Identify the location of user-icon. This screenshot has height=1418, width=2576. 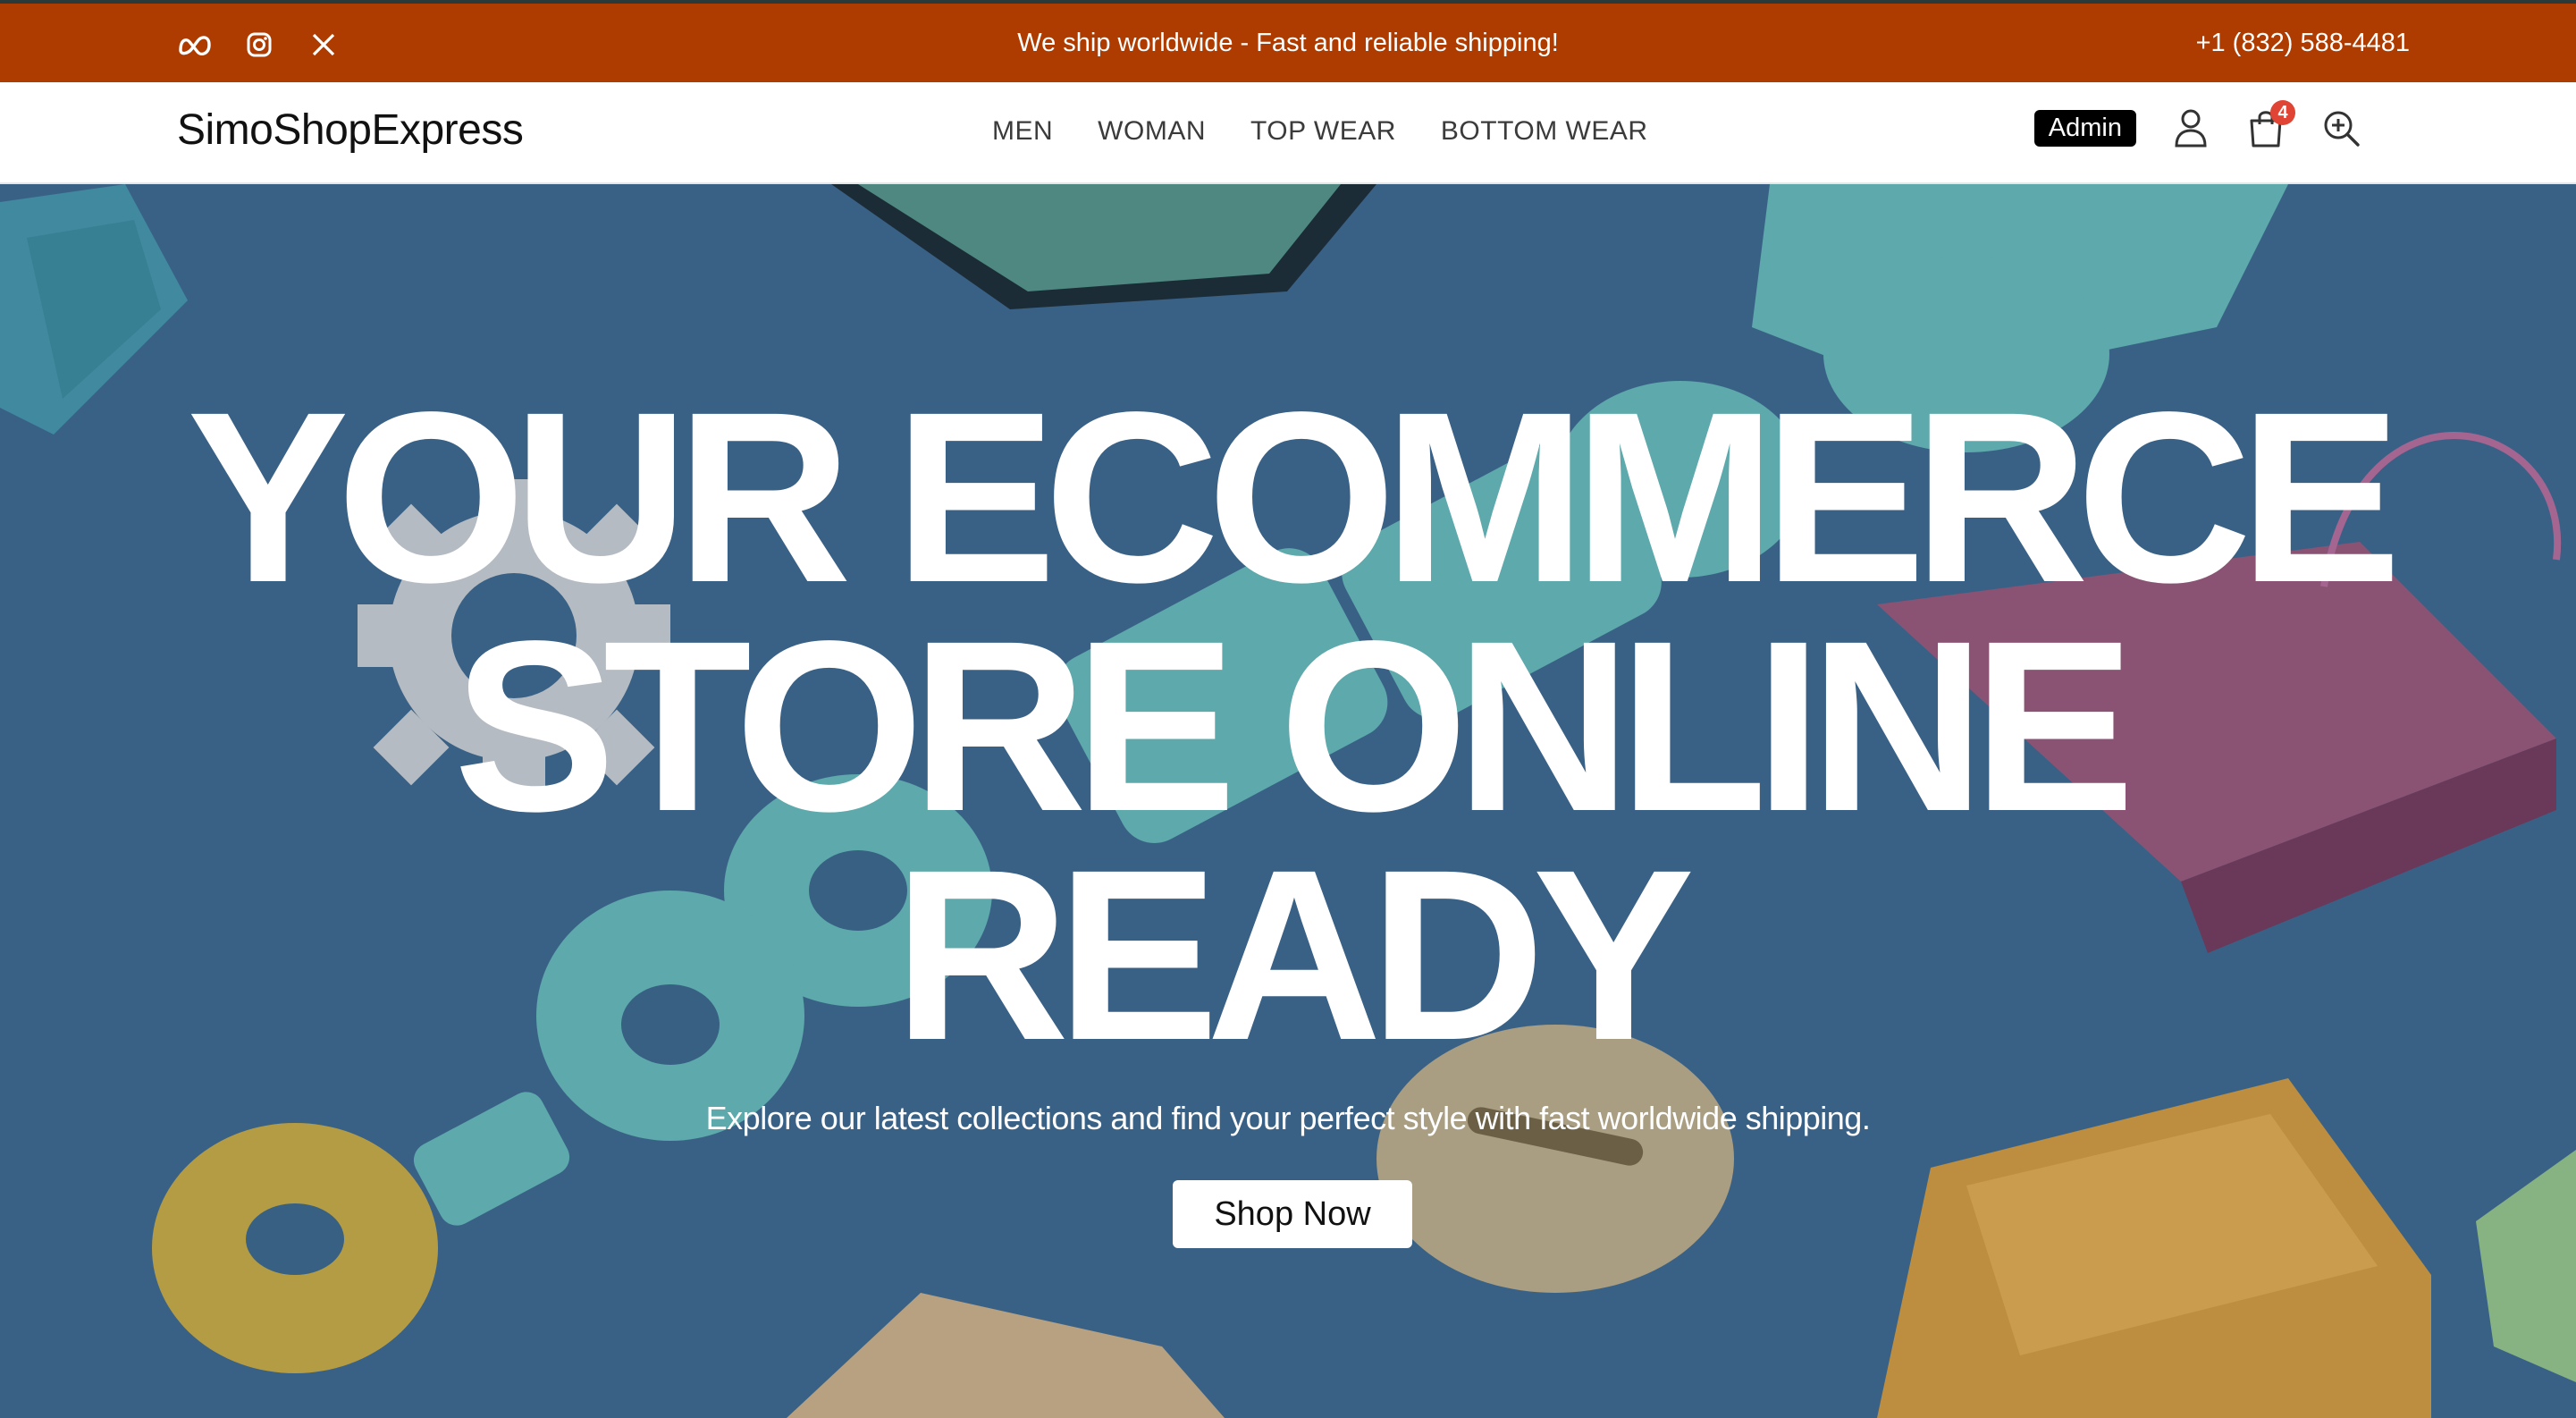
(2190, 128).